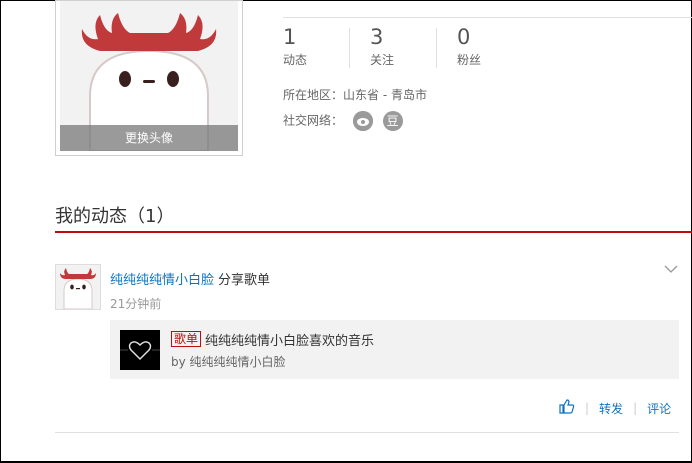 The height and width of the screenshot is (463, 692). I want to click on stat-number: 1, so click(290, 37).